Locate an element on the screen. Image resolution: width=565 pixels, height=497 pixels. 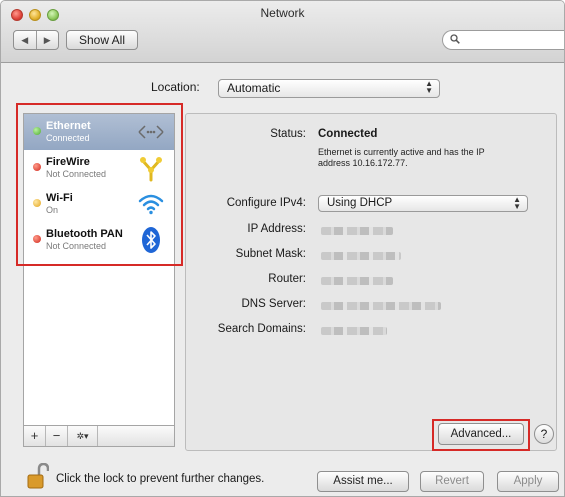
ip-address-value-redacted is located at coordinates (357, 231).